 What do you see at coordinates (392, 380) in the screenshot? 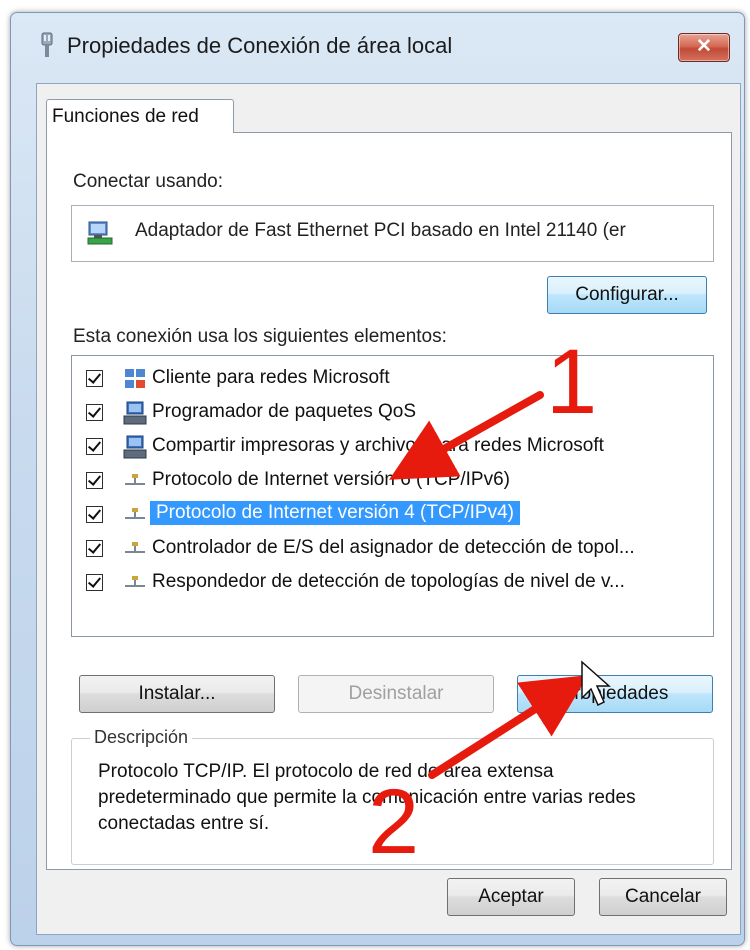
I see `list-item: Cliente para redes Microsoft` at bounding box center [392, 380].